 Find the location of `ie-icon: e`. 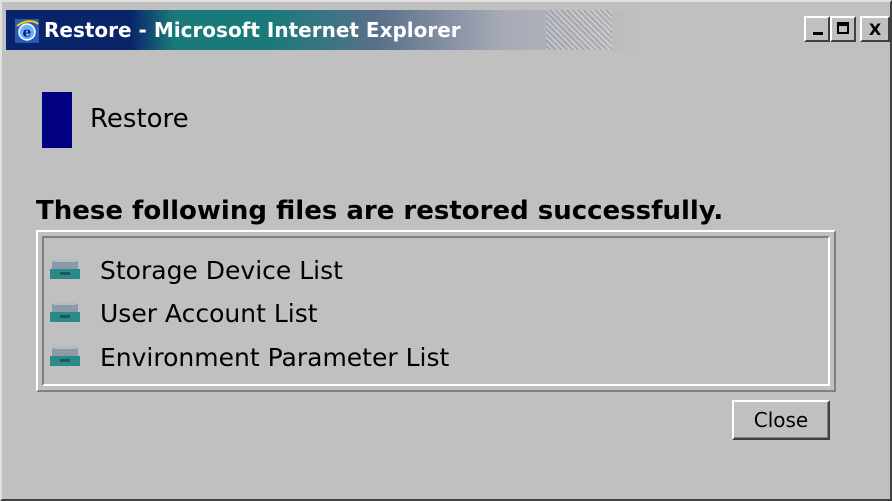

ie-icon: e is located at coordinates (27, 31).